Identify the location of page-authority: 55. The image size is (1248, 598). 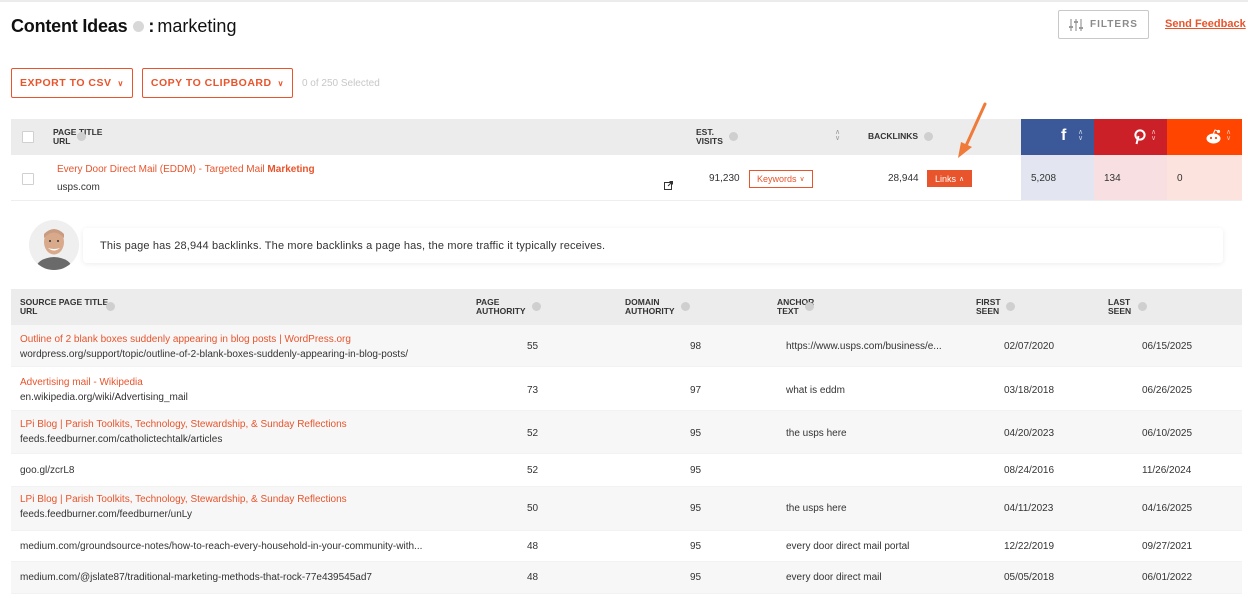
(533, 346).